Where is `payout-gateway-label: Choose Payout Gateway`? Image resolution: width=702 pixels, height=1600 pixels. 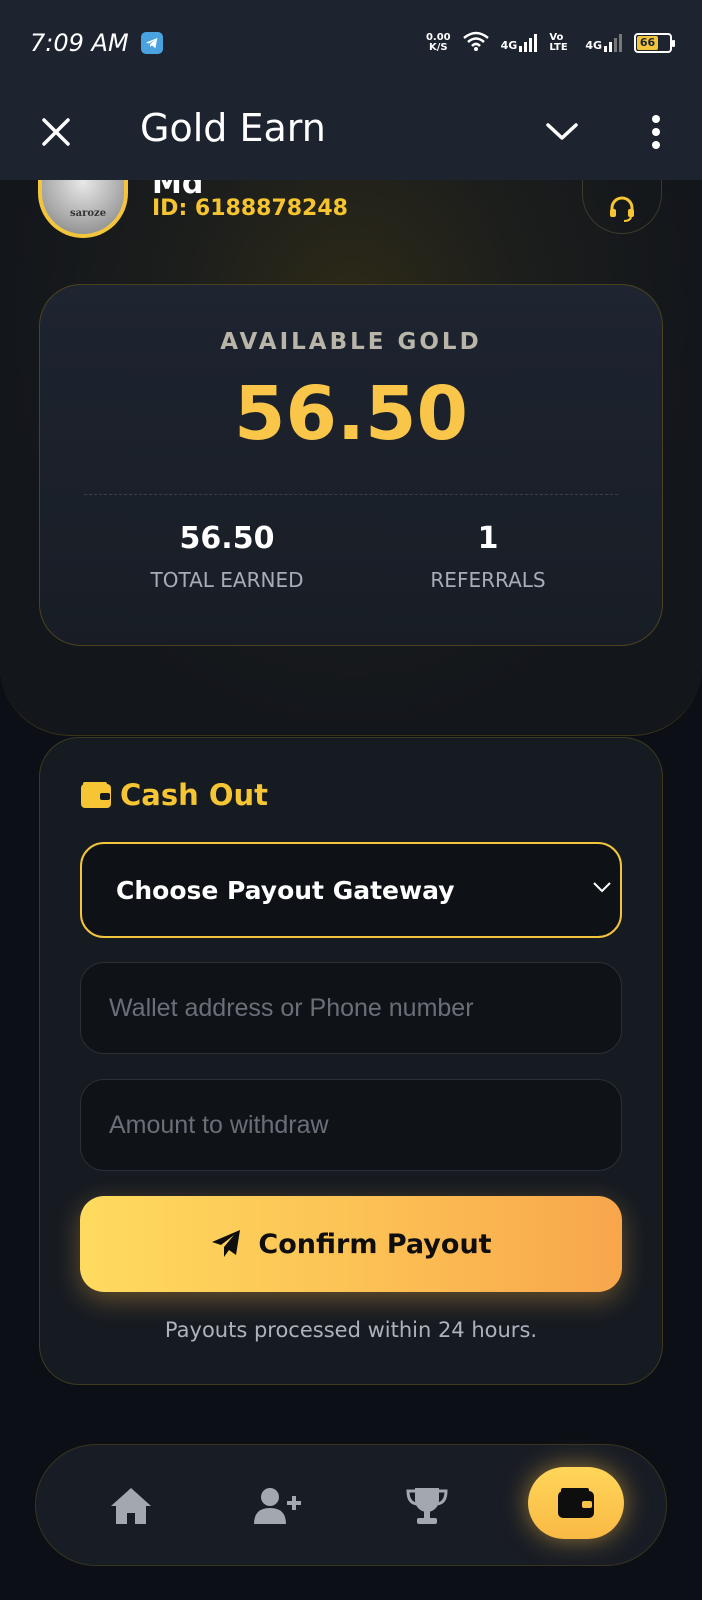 payout-gateway-label: Choose Payout Gateway is located at coordinates (285, 890).